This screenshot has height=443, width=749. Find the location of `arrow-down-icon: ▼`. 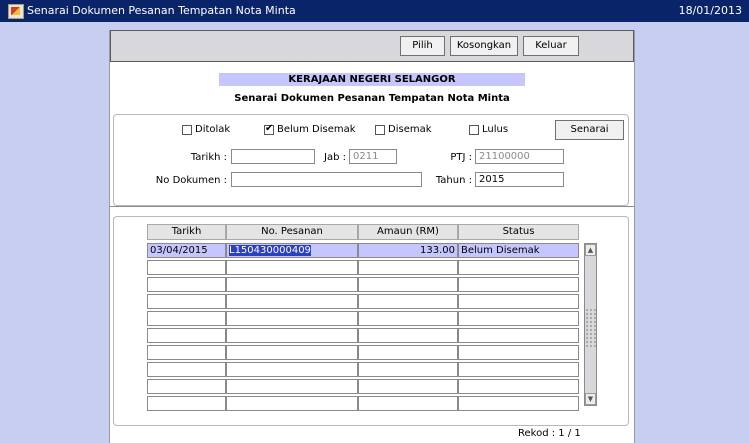

arrow-down-icon: ▼ is located at coordinates (590, 399).